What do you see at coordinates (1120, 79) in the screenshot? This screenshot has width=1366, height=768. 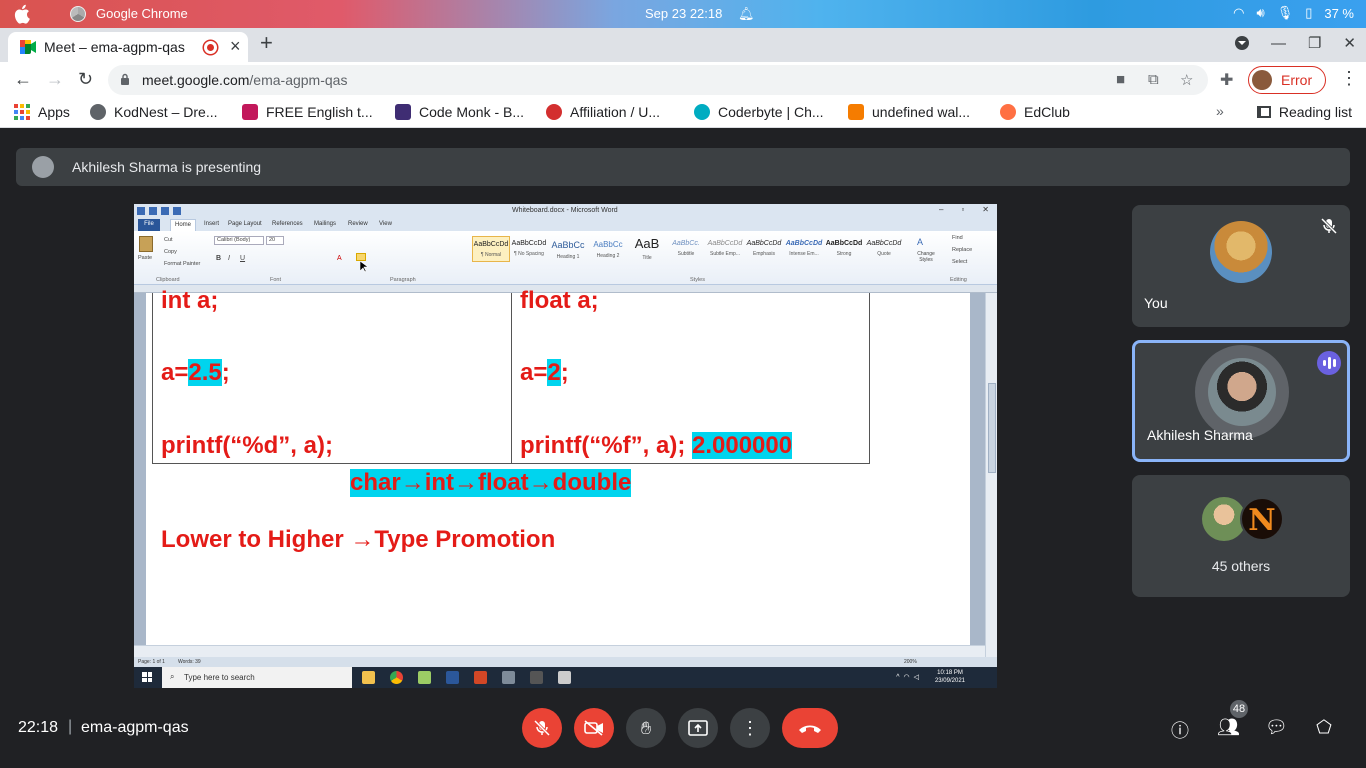 I see `camera-in-use-icon: ■` at bounding box center [1120, 79].